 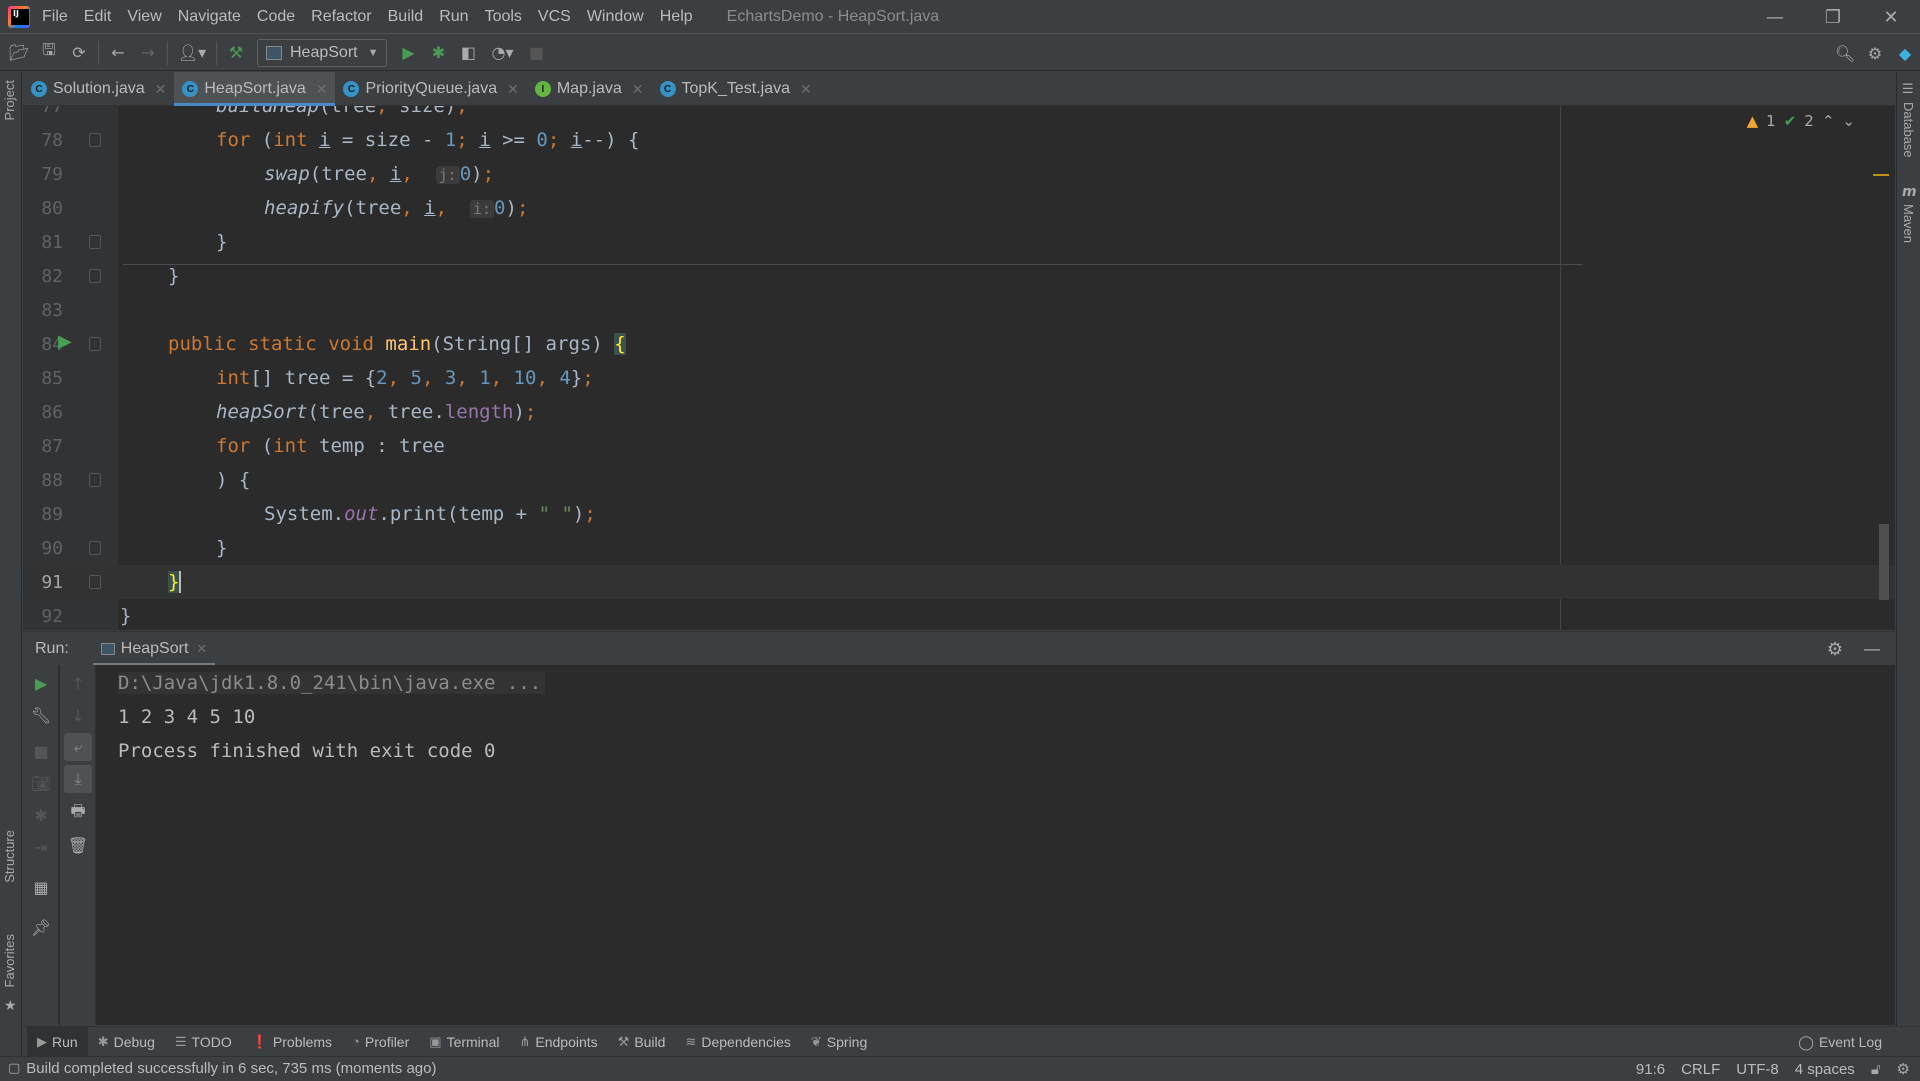 I want to click on coverage-icon: ◧, so click(x=468, y=53).